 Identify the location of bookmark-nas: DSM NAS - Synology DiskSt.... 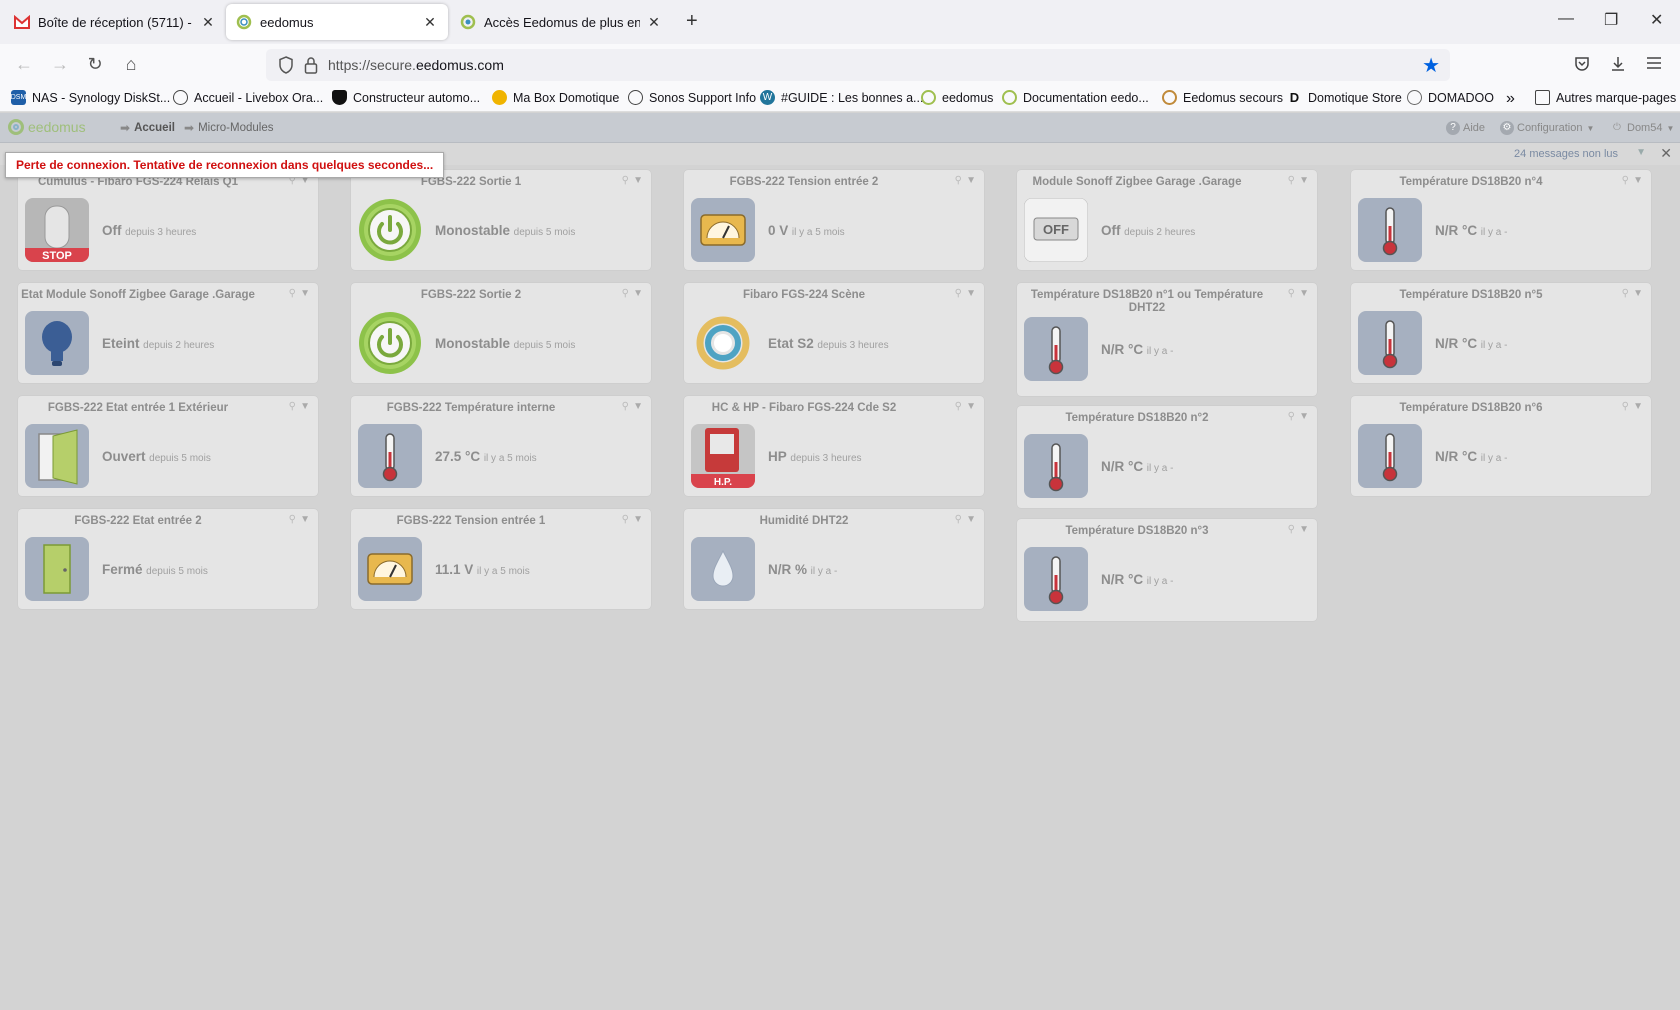
(90, 97).